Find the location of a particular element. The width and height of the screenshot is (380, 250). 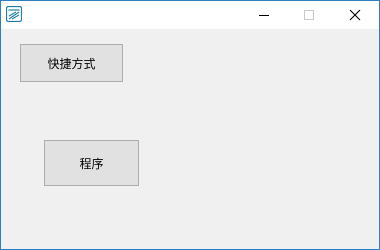

title-bar is located at coordinates (190, 15).